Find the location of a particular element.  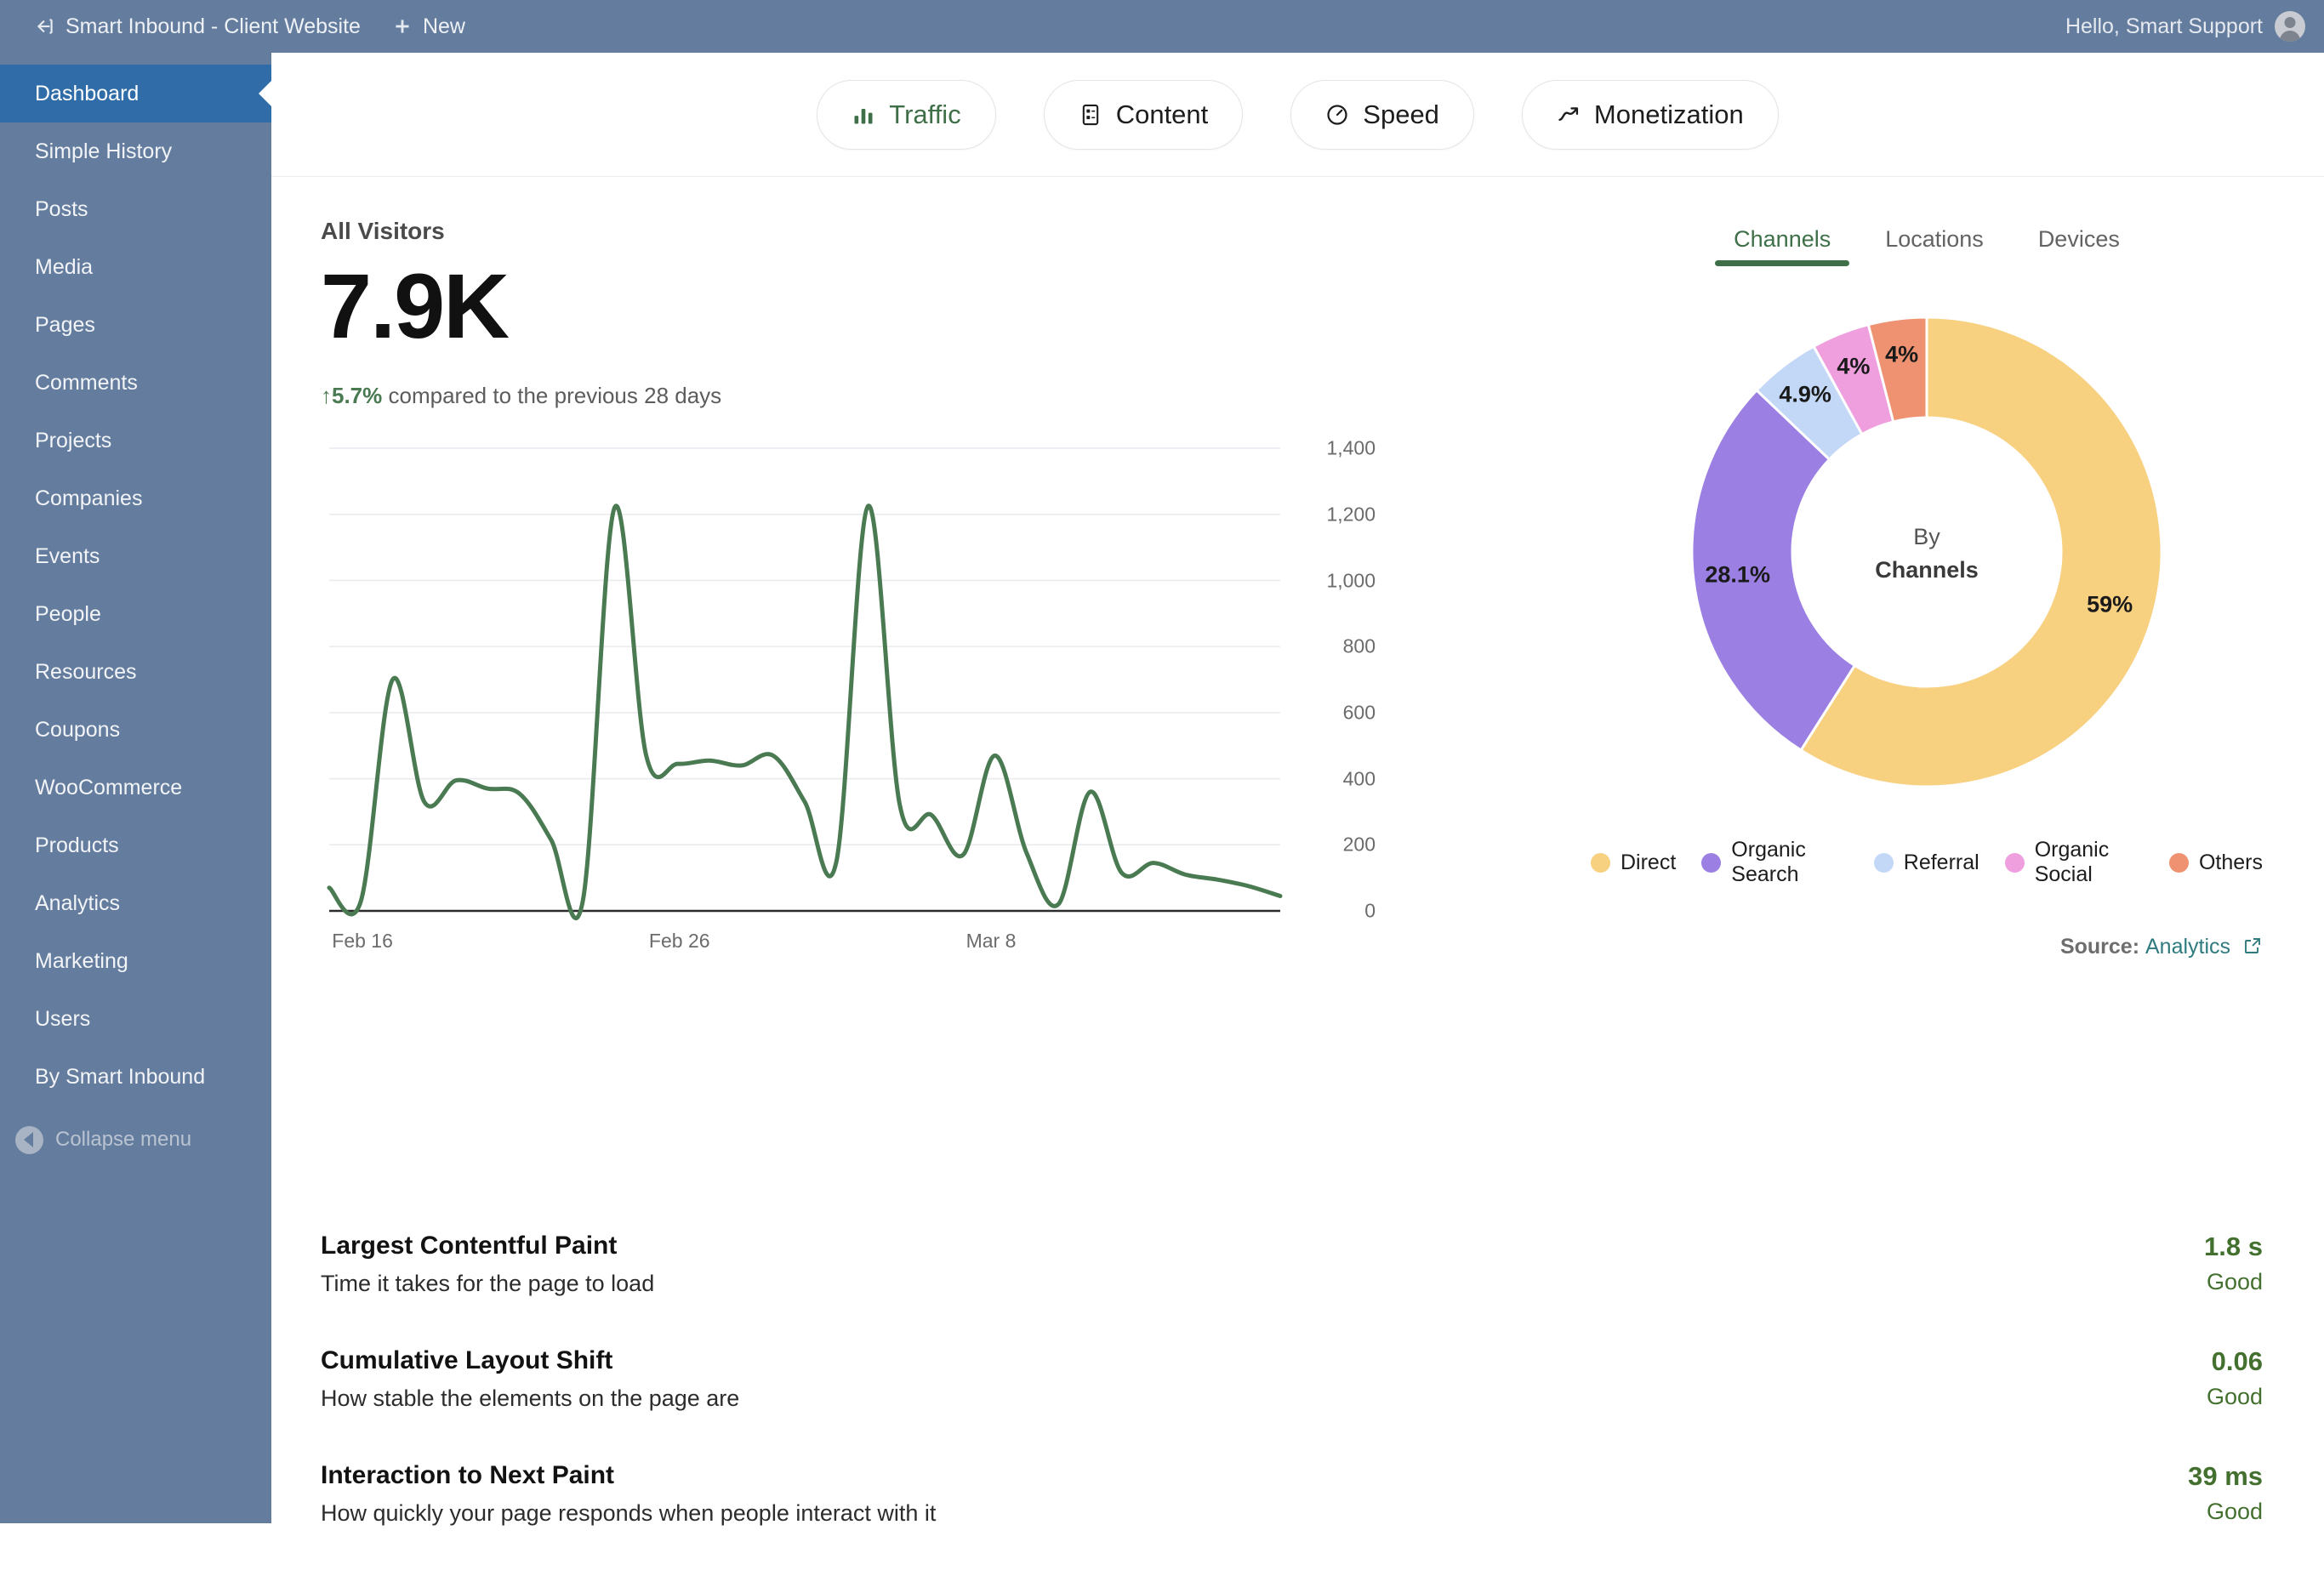

source-analytics-link: Analytics is located at coordinates (2187, 947).